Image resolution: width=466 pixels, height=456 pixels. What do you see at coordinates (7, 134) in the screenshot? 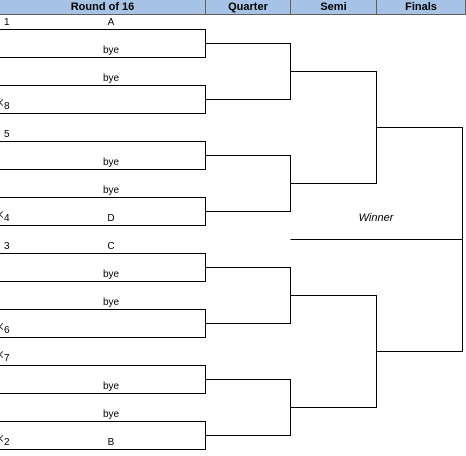
I see `seed-label: 5` at bounding box center [7, 134].